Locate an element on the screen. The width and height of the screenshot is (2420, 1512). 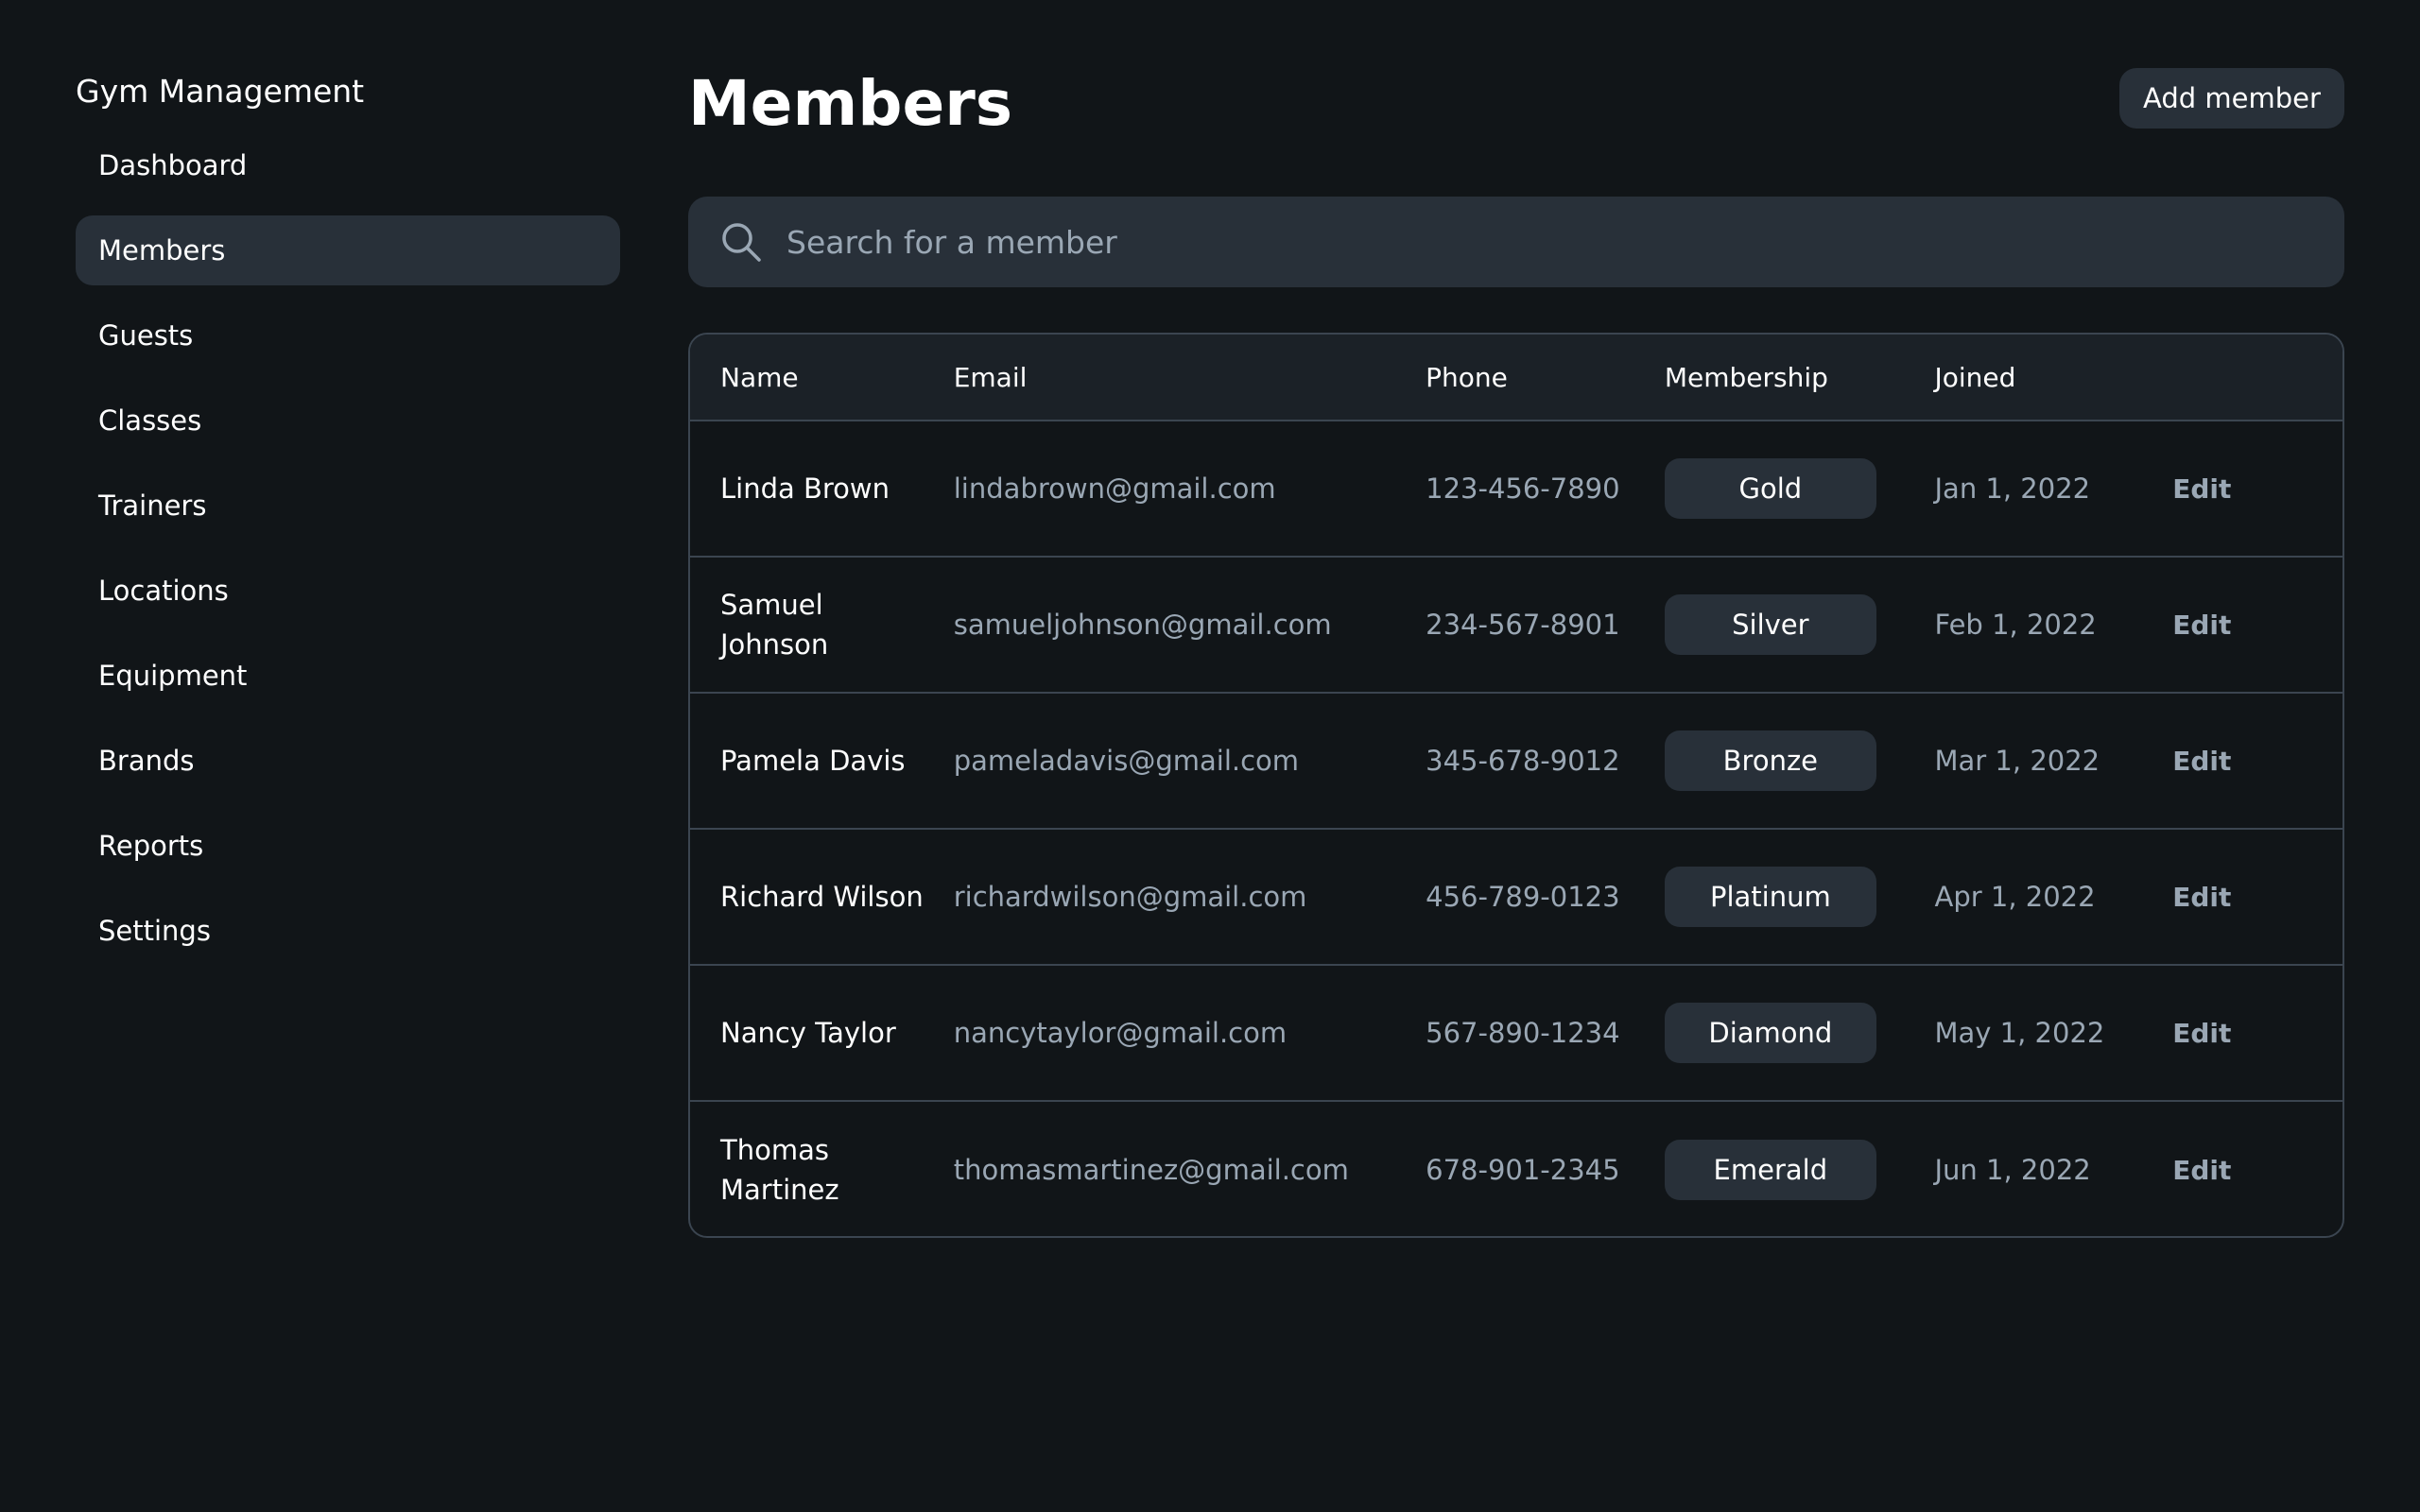
membership-badge: Gold is located at coordinates (1770, 488).